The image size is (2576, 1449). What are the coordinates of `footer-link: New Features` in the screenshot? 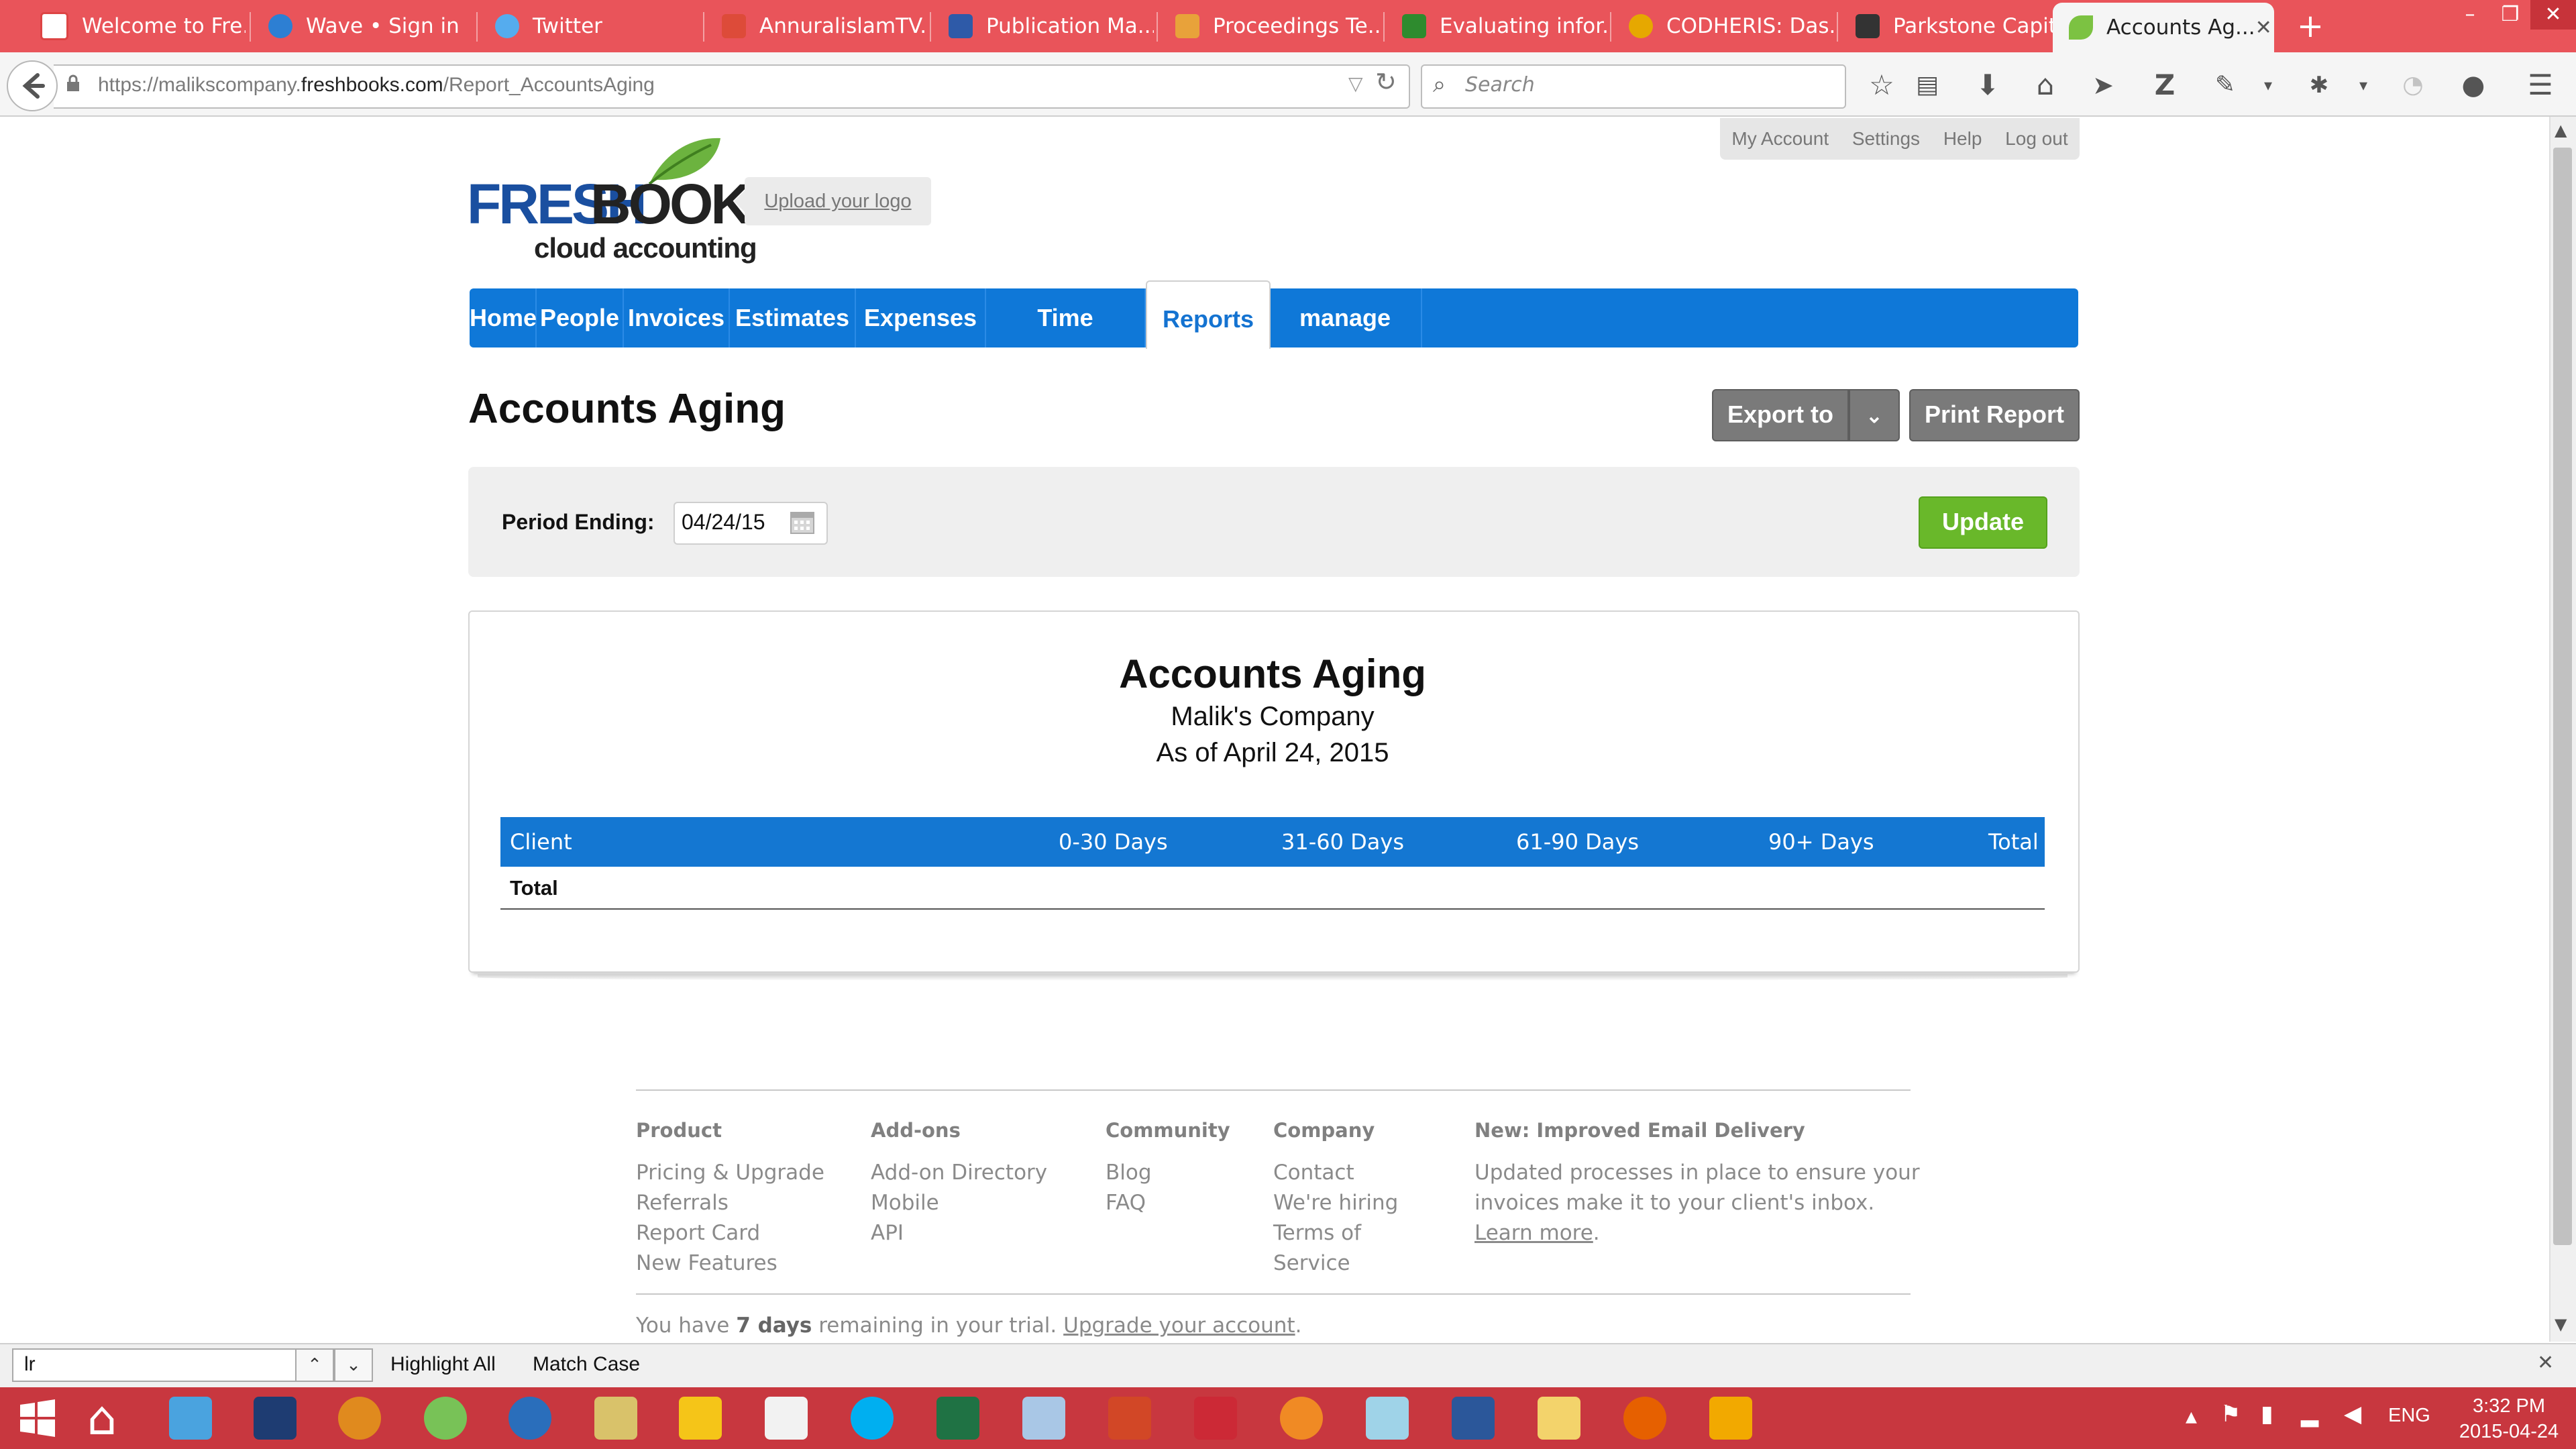 It's located at (706, 1263).